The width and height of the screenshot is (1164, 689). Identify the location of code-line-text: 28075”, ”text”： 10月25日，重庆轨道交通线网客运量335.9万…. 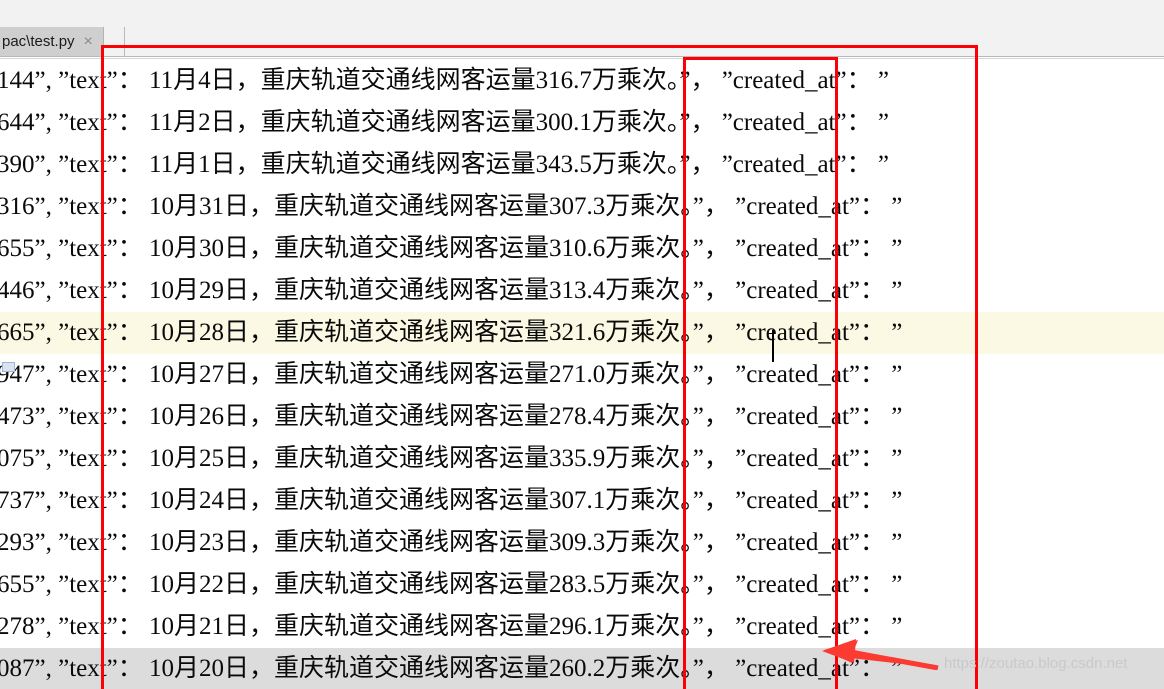
(451, 458).